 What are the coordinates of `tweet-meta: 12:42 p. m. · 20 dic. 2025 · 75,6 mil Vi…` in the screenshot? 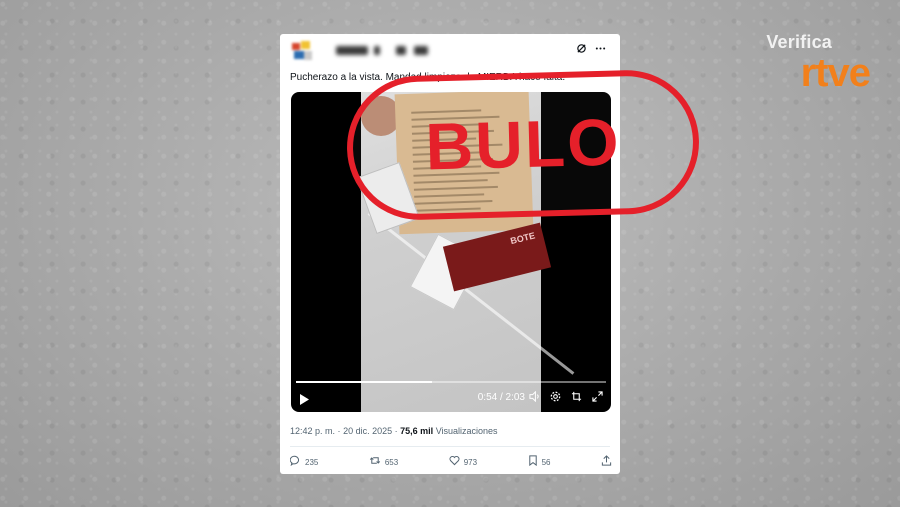 It's located at (394, 431).